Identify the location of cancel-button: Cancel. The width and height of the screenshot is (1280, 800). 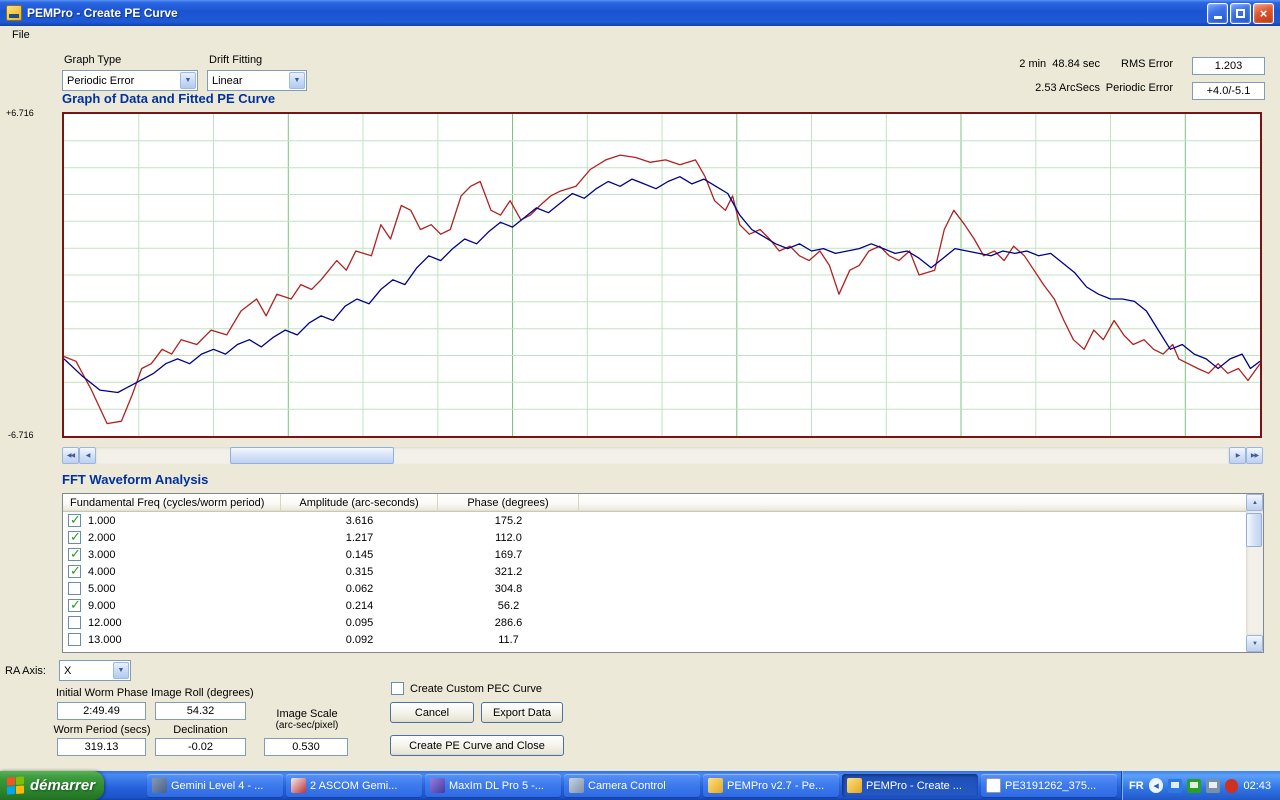
(432, 712).